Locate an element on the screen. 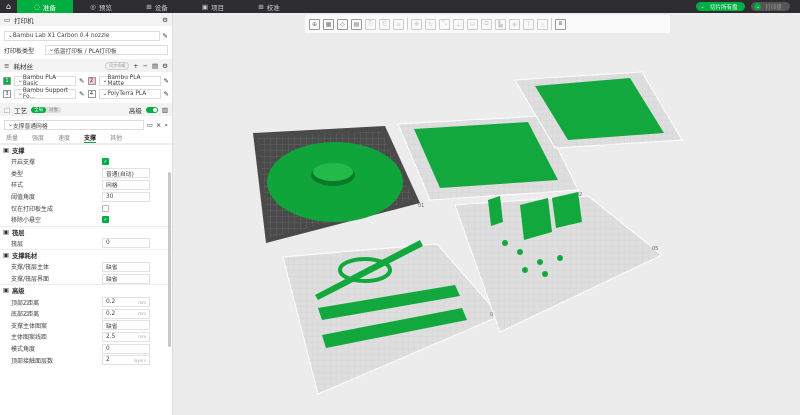 The image size is (800, 415). add-object-icon: ⊕ is located at coordinates (314, 24).